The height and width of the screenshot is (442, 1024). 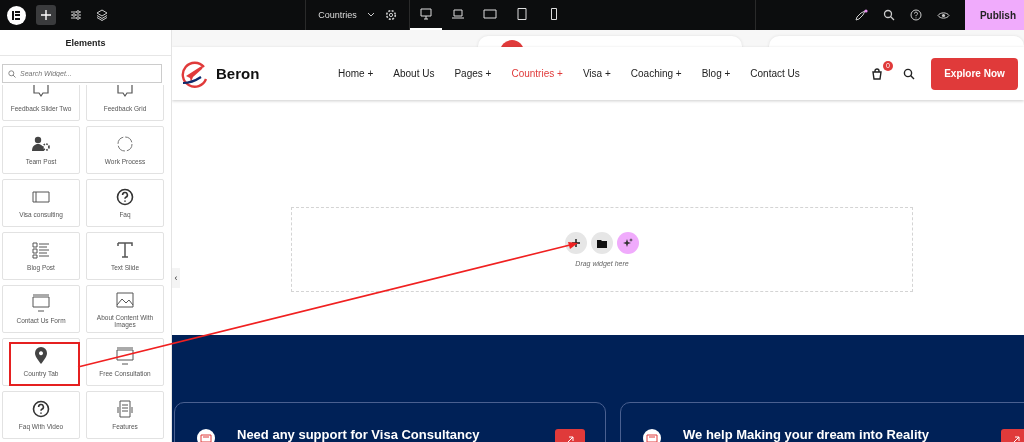 What do you see at coordinates (176, 278) in the screenshot?
I see `collapse-button: ‹` at bounding box center [176, 278].